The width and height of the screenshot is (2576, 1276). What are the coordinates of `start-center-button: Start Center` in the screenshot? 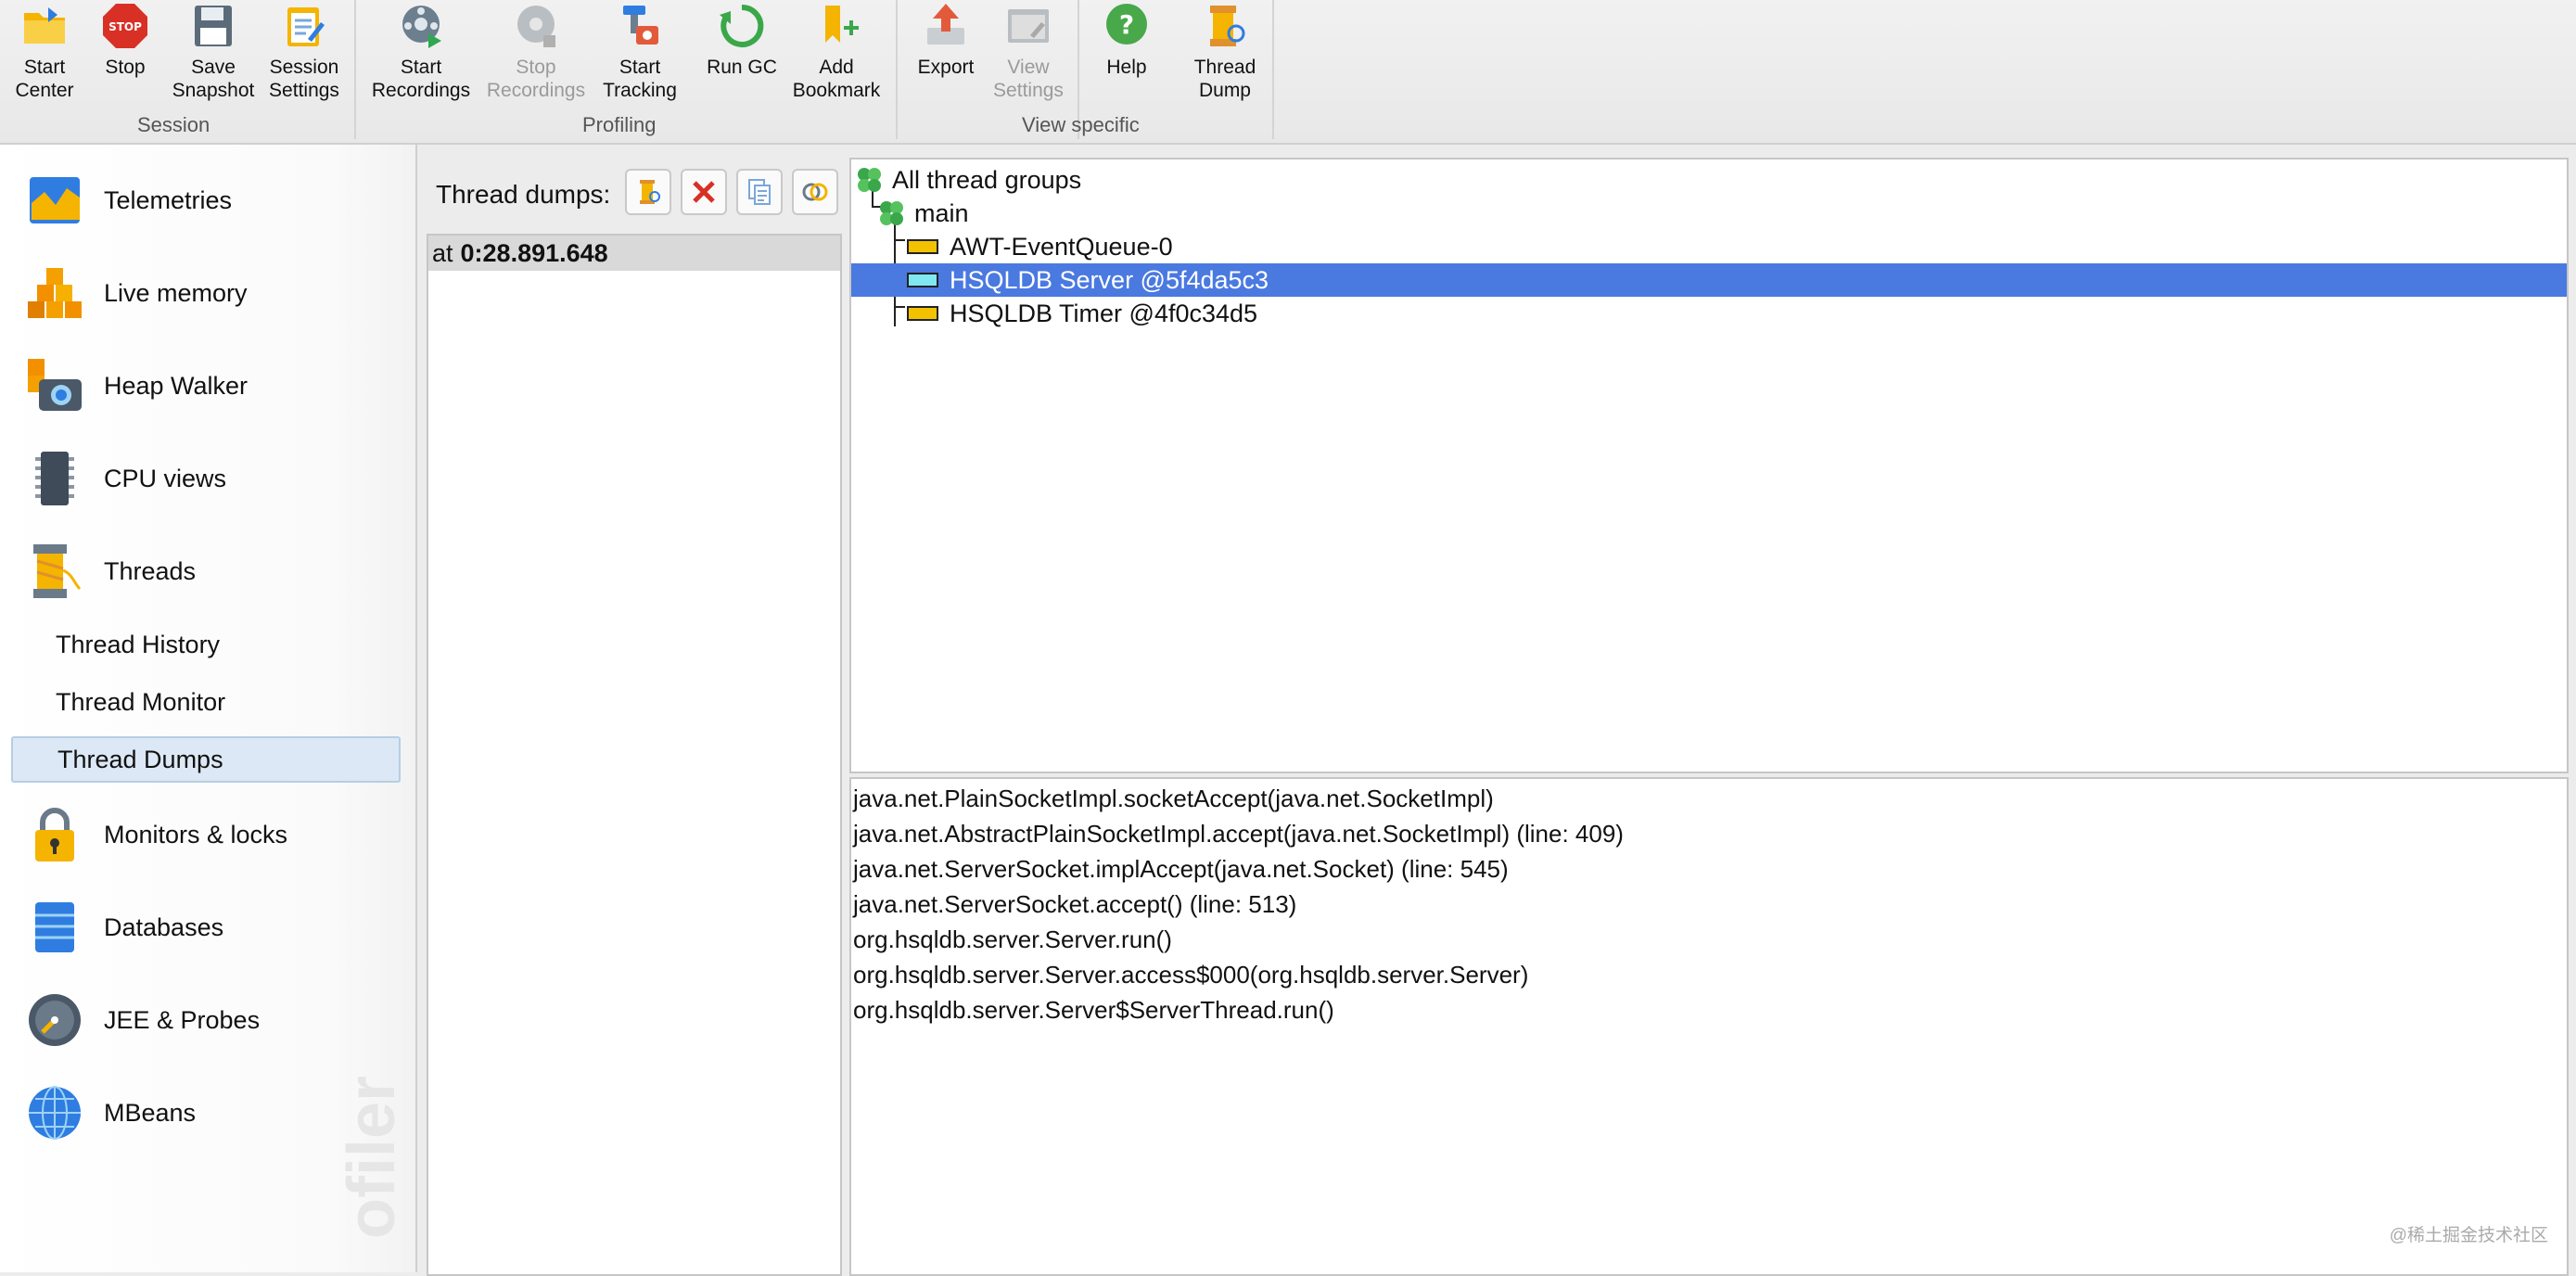 It's located at (45, 55).